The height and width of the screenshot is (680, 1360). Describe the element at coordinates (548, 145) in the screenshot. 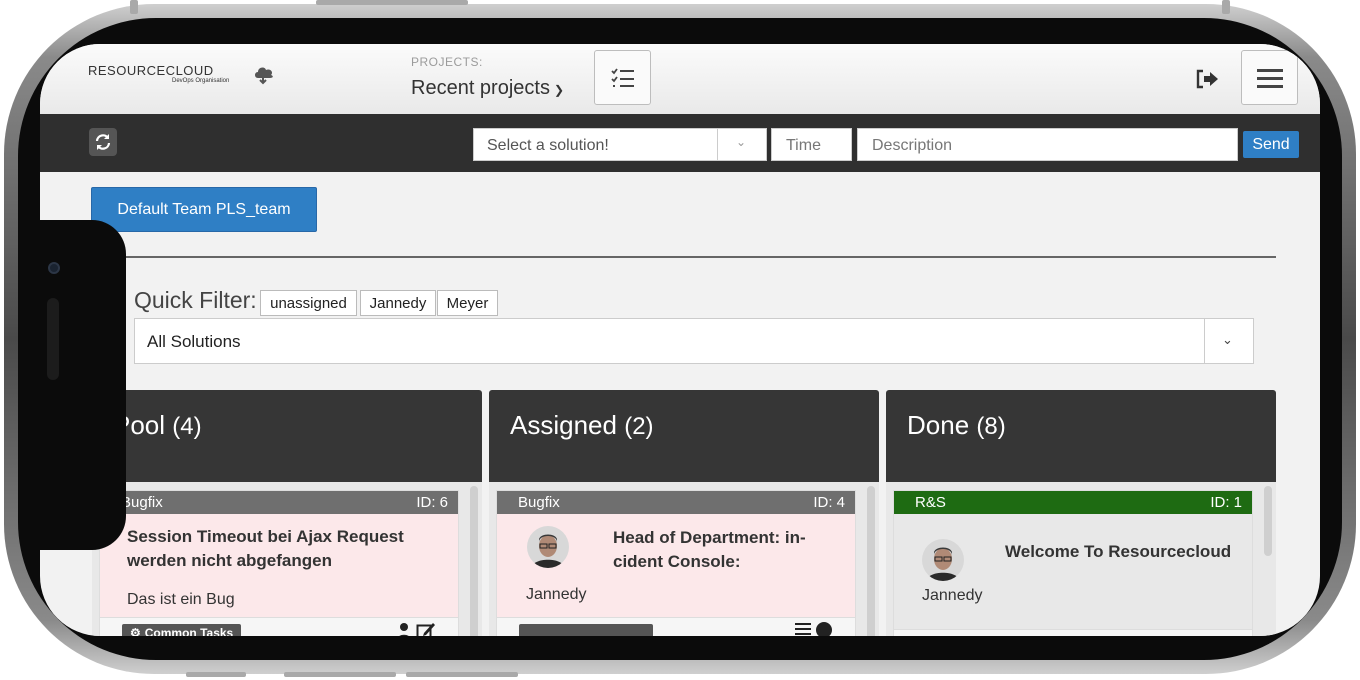

I see `solution-select-placeholder: Select a solution!` at that location.